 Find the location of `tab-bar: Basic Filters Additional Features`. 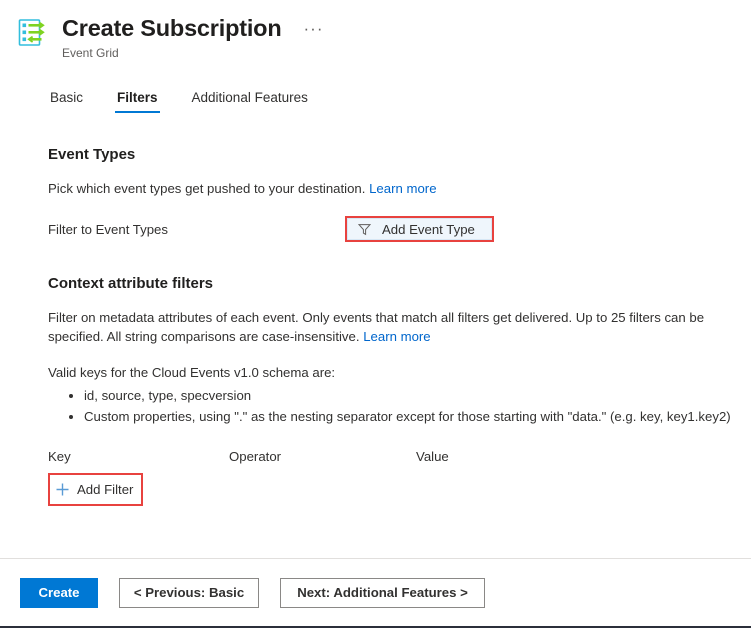

tab-bar: Basic Filters Additional Features is located at coordinates (399, 99).